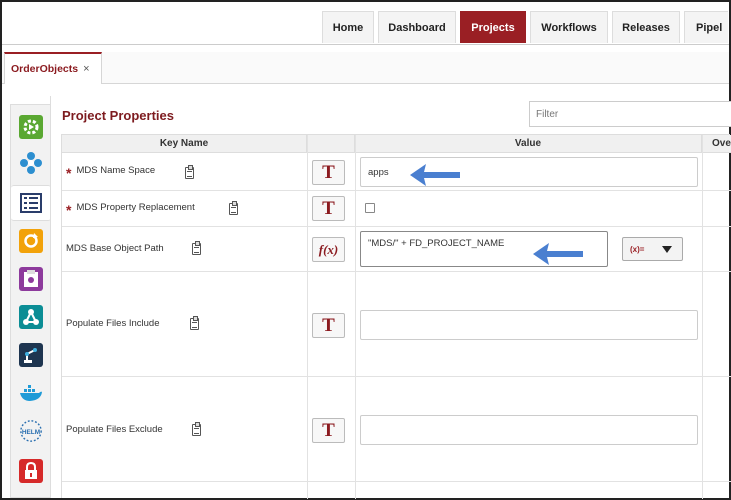 The width and height of the screenshot is (731, 500). What do you see at coordinates (184, 144) in the screenshot?
I see `header-key-name: Key Name` at bounding box center [184, 144].